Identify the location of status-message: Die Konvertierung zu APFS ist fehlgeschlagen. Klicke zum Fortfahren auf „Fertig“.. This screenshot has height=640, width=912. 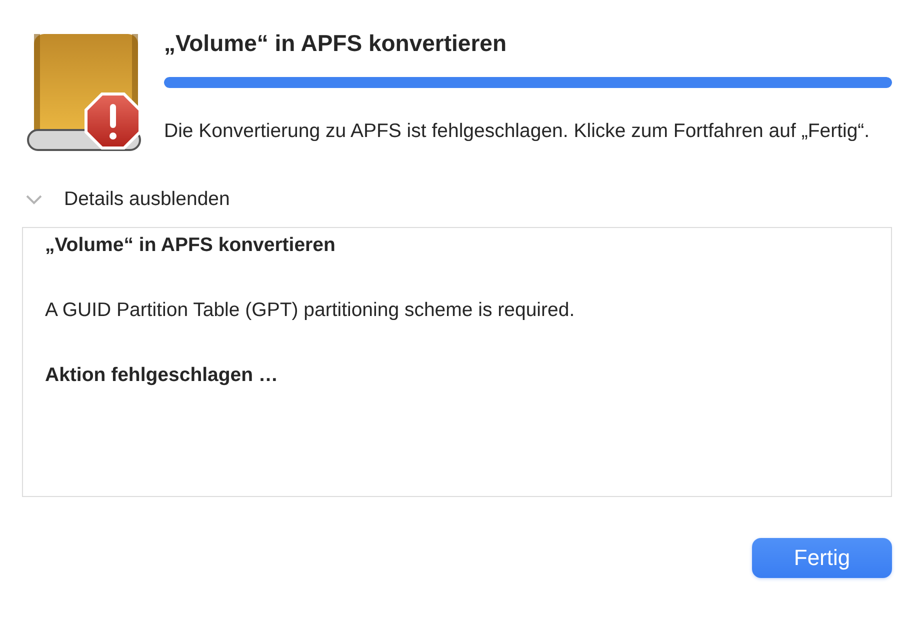
(517, 131).